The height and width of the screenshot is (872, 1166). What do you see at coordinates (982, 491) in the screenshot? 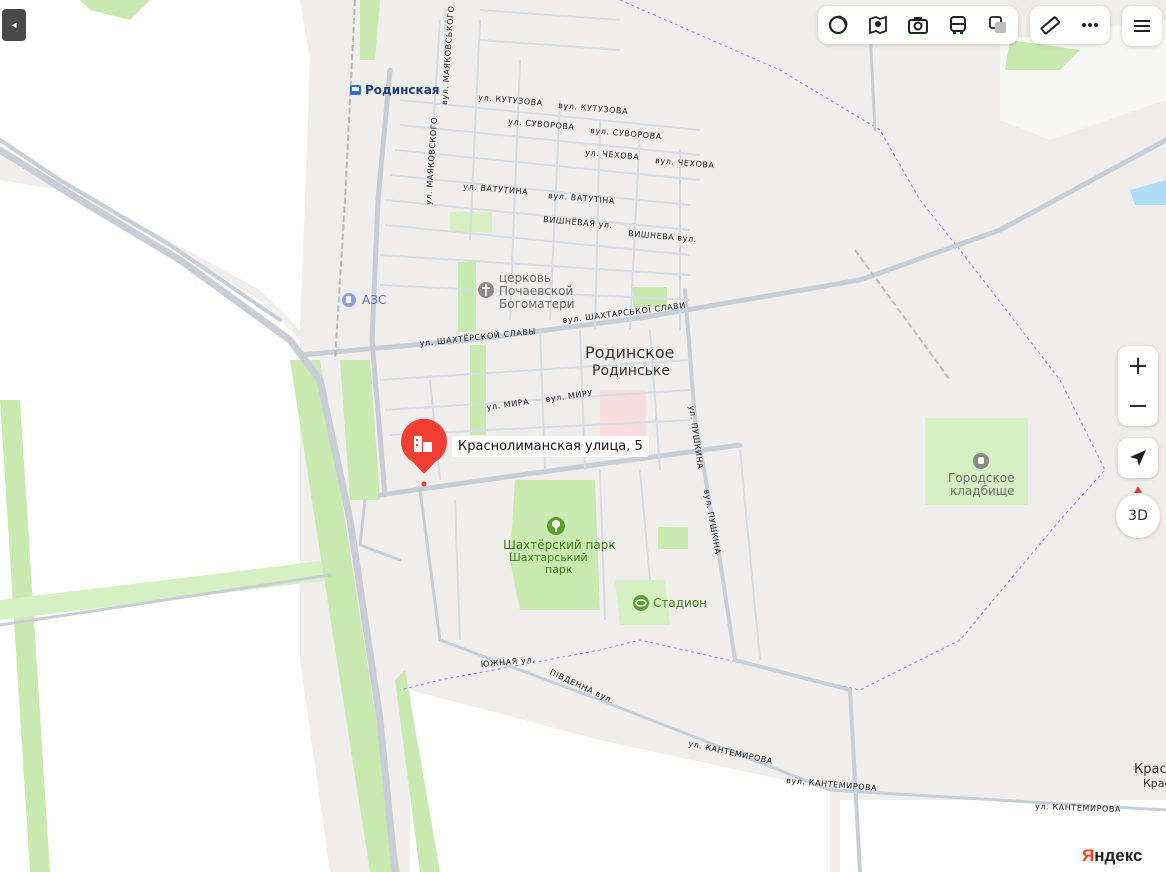
I see `cemetery-label: кладбище` at bounding box center [982, 491].